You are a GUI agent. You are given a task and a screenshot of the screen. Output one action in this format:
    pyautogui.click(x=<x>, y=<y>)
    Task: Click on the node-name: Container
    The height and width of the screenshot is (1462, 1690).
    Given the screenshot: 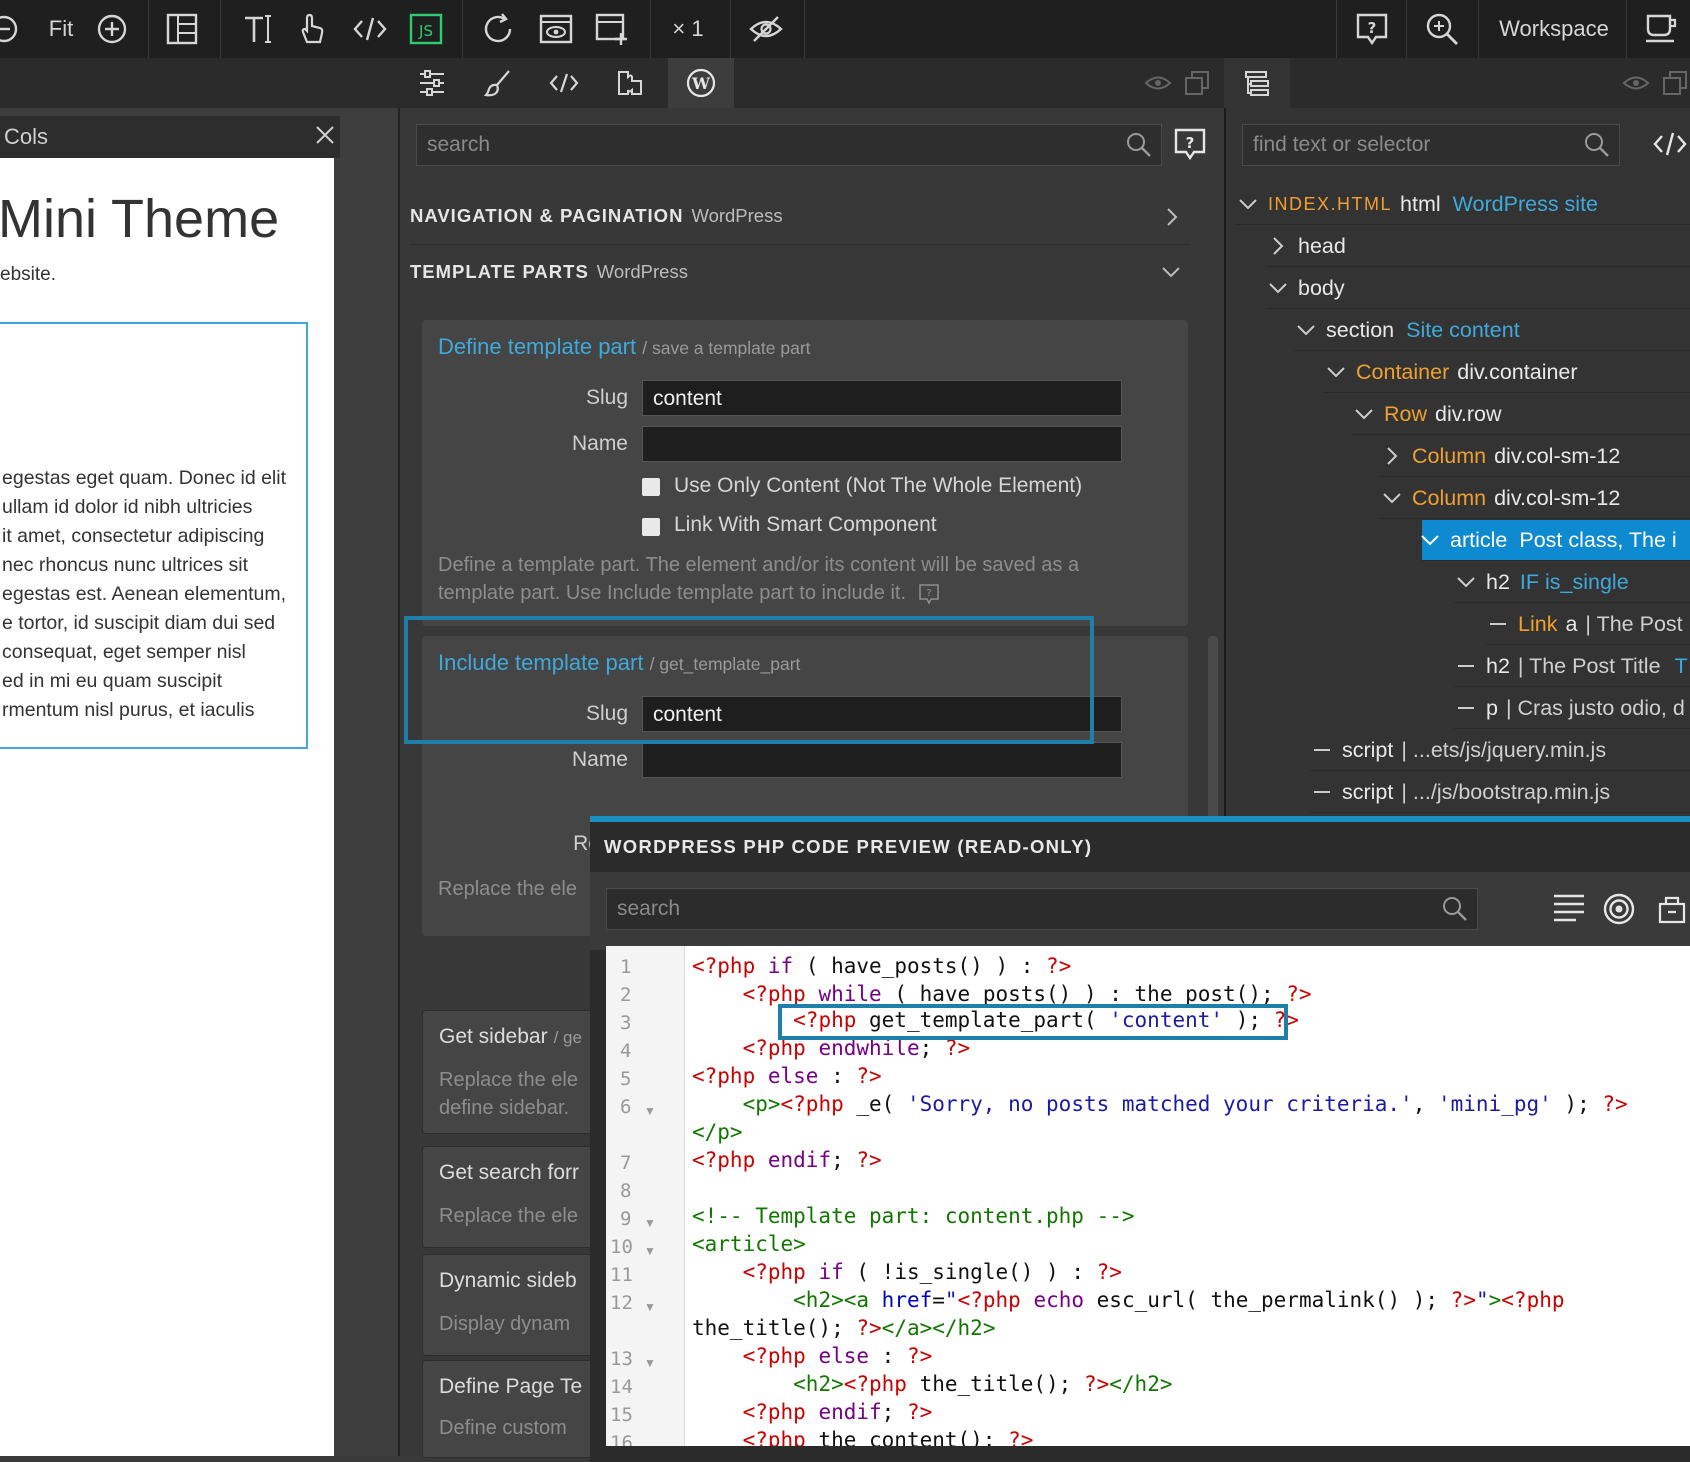 What is the action you would take?
    pyautogui.click(x=1403, y=371)
    